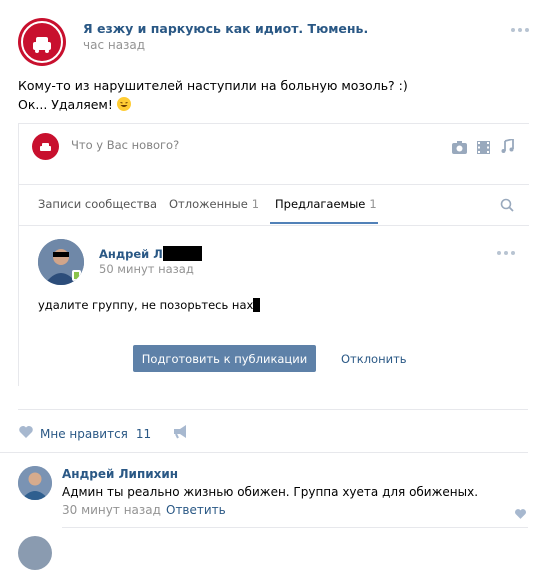 The image size is (553, 570). Describe the element at coordinates (520, 30) in the screenshot. I see `post-menu-icon` at that location.